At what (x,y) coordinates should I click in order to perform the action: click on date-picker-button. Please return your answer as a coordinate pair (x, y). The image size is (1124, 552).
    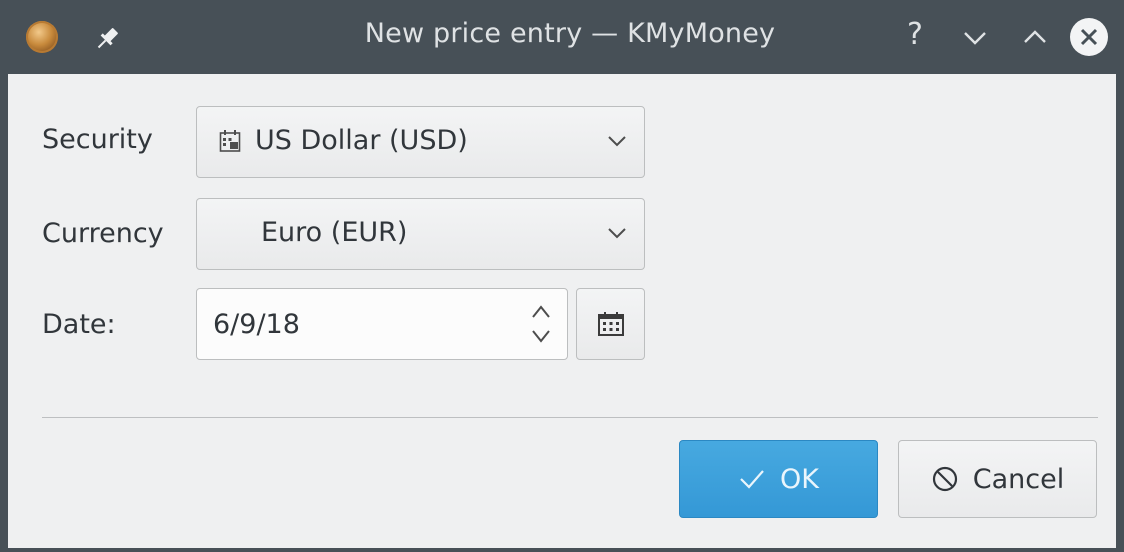
    Looking at the image, I should click on (610, 324).